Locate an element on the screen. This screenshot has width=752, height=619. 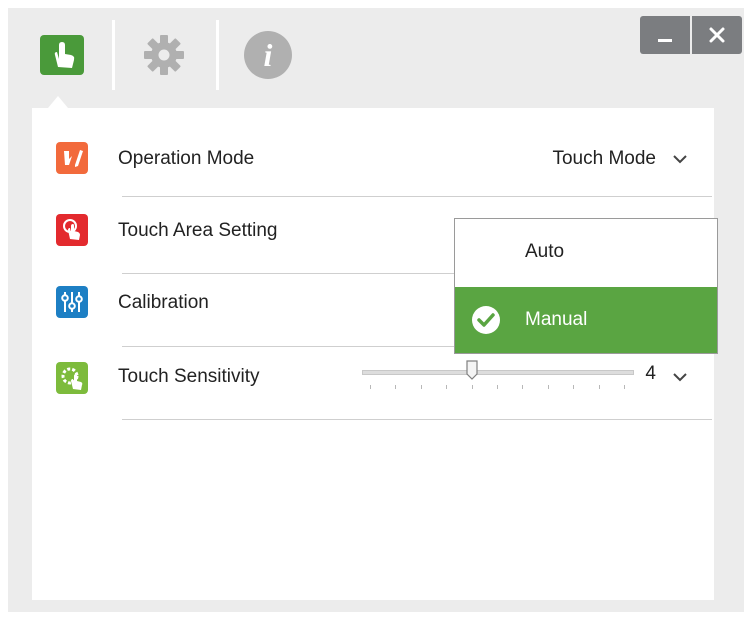
sliders-icon is located at coordinates (72, 302).